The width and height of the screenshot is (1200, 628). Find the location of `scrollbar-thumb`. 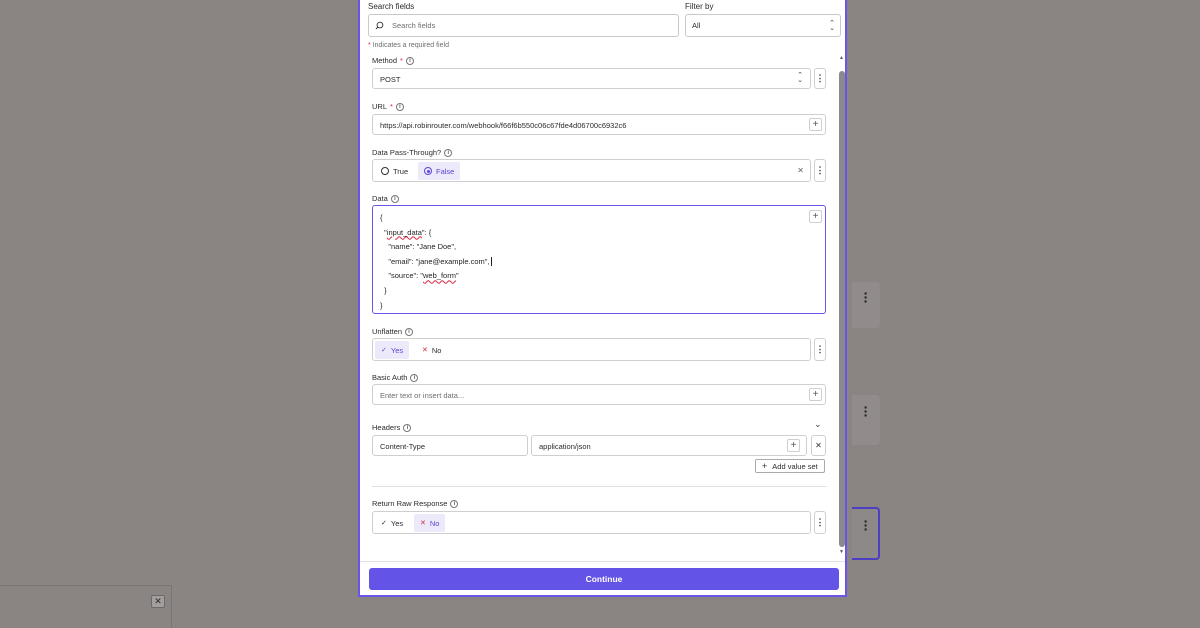

scrollbar-thumb is located at coordinates (842, 309).